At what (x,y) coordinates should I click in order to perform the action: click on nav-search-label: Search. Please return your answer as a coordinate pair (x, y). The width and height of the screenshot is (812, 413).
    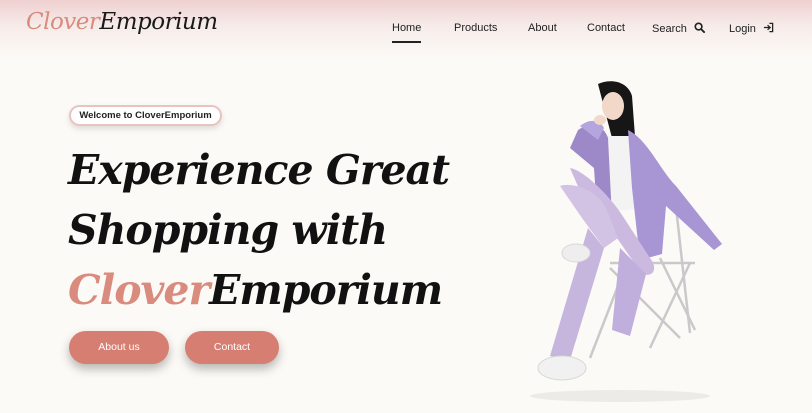
    Looking at the image, I should click on (669, 29).